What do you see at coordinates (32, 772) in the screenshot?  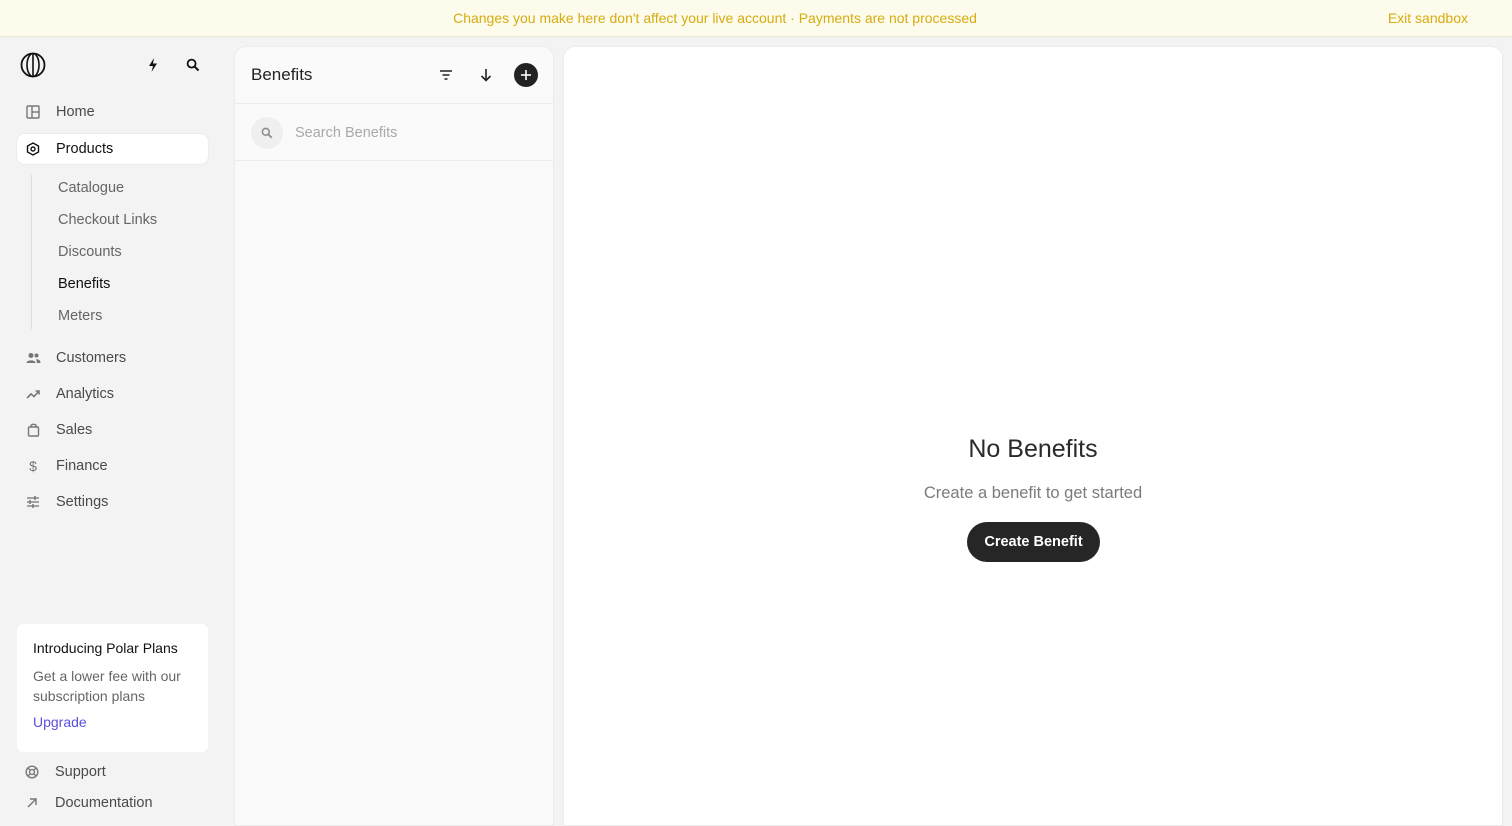 I see `support-icon` at bounding box center [32, 772].